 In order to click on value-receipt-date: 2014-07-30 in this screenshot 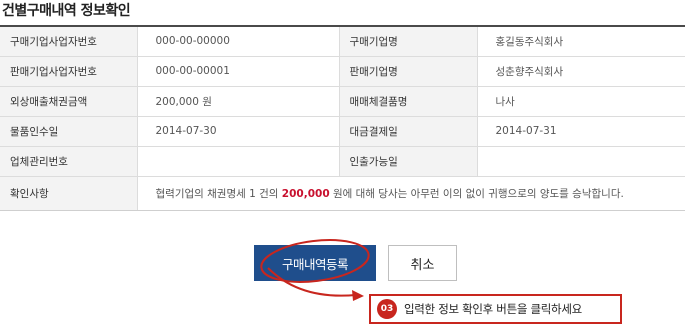, I will do `click(237, 131)`.